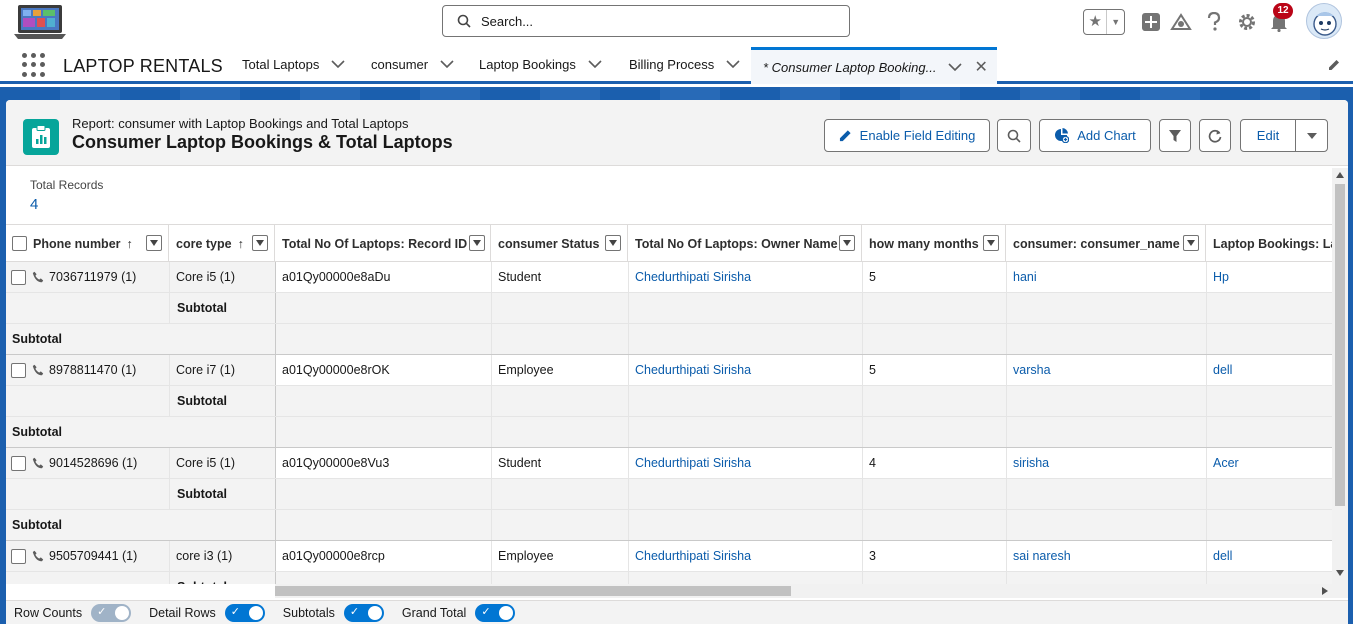 This screenshot has height=624, width=1353. Describe the element at coordinates (293, 64) in the screenshot. I see `tab-total-laptops: Total Laptops` at that location.